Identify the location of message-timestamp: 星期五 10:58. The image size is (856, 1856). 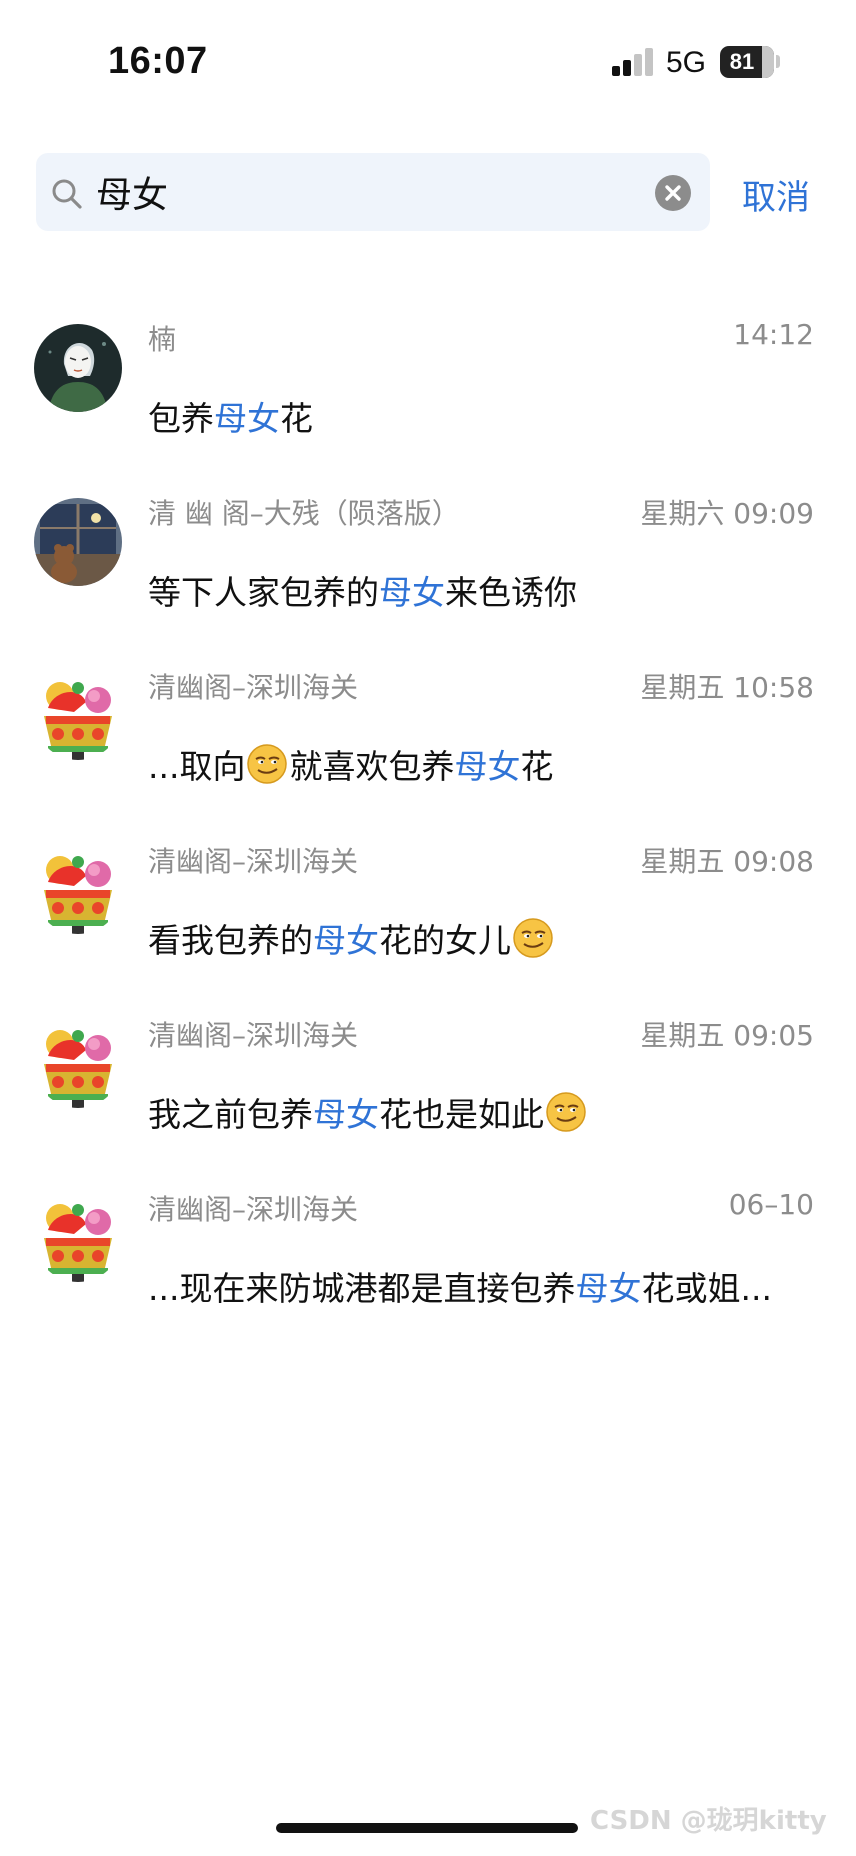
(727, 687).